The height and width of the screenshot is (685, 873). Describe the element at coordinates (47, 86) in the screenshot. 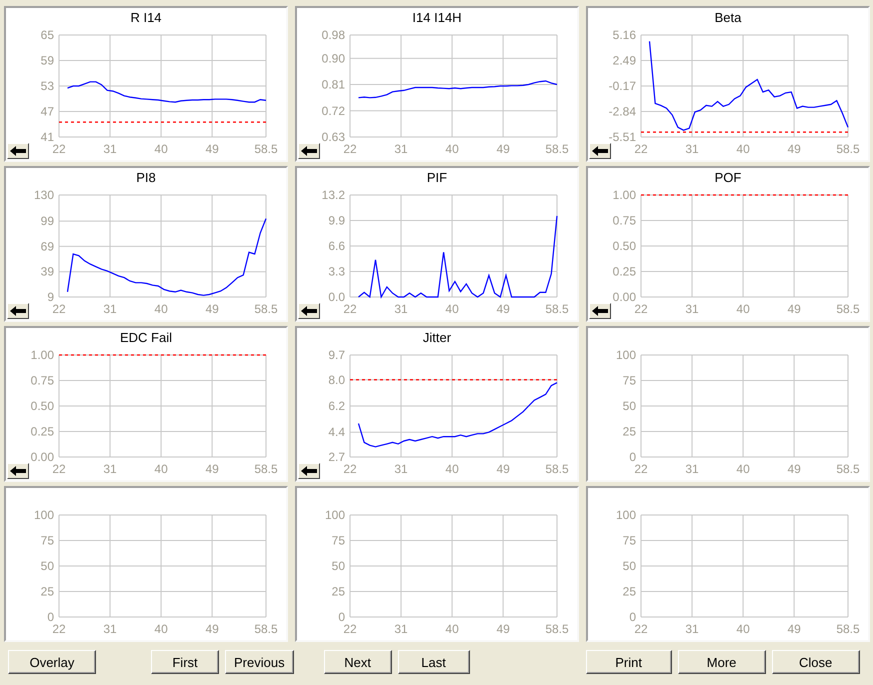

I see `axis-tick-label: 53` at that location.